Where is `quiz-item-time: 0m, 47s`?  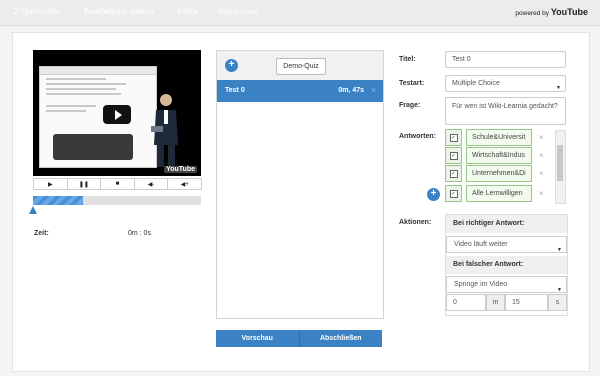
quiz-item-time: 0m, 47s is located at coordinates (351, 90).